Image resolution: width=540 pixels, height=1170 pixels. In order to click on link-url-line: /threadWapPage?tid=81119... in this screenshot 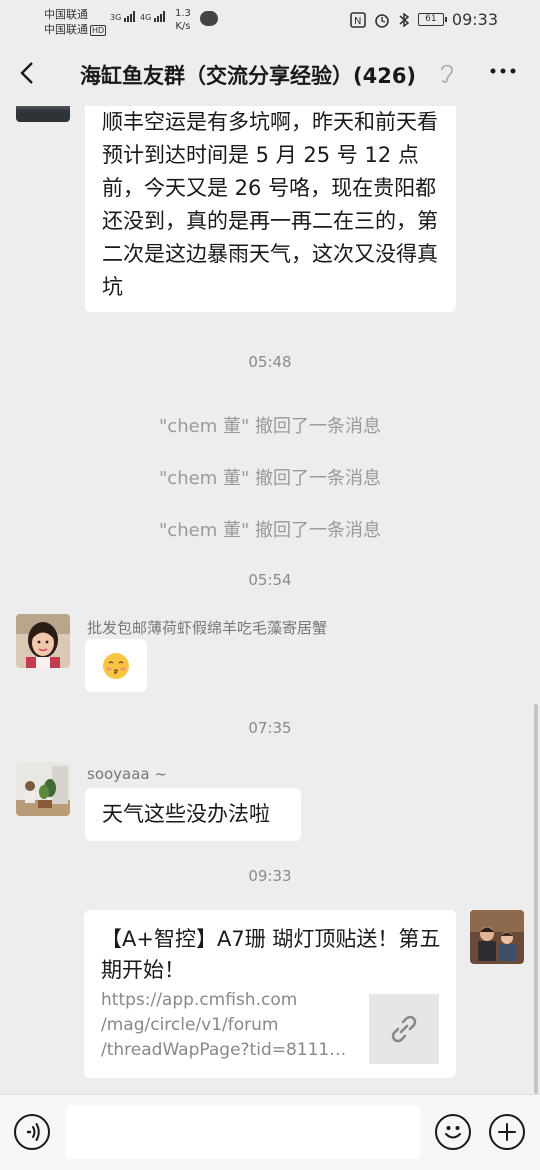, I will do `click(226, 1050)`.